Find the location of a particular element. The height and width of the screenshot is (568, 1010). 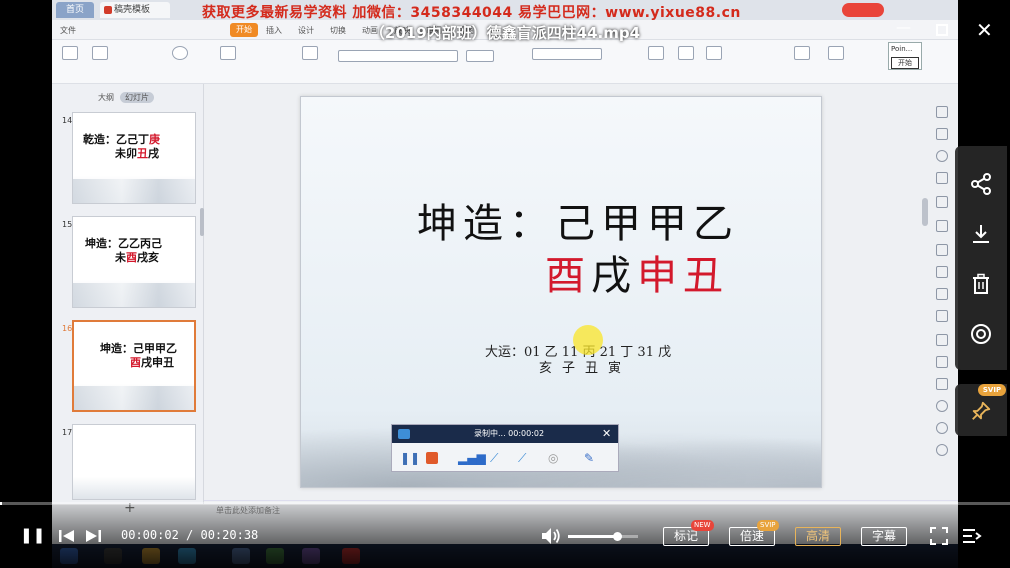

delete-icon is located at coordinates (981, 284).